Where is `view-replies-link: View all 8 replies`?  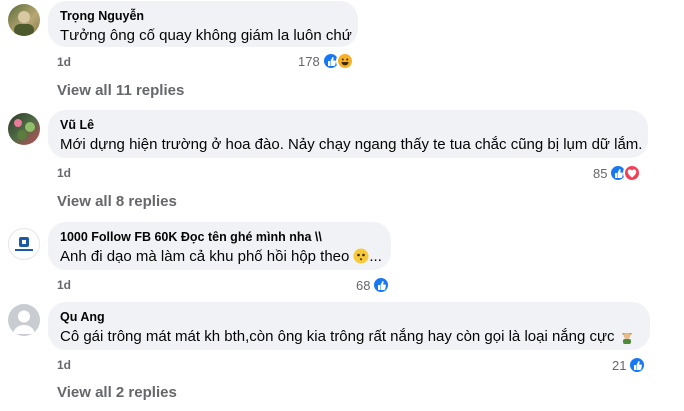
view-replies-link: View all 8 replies is located at coordinates (117, 201).